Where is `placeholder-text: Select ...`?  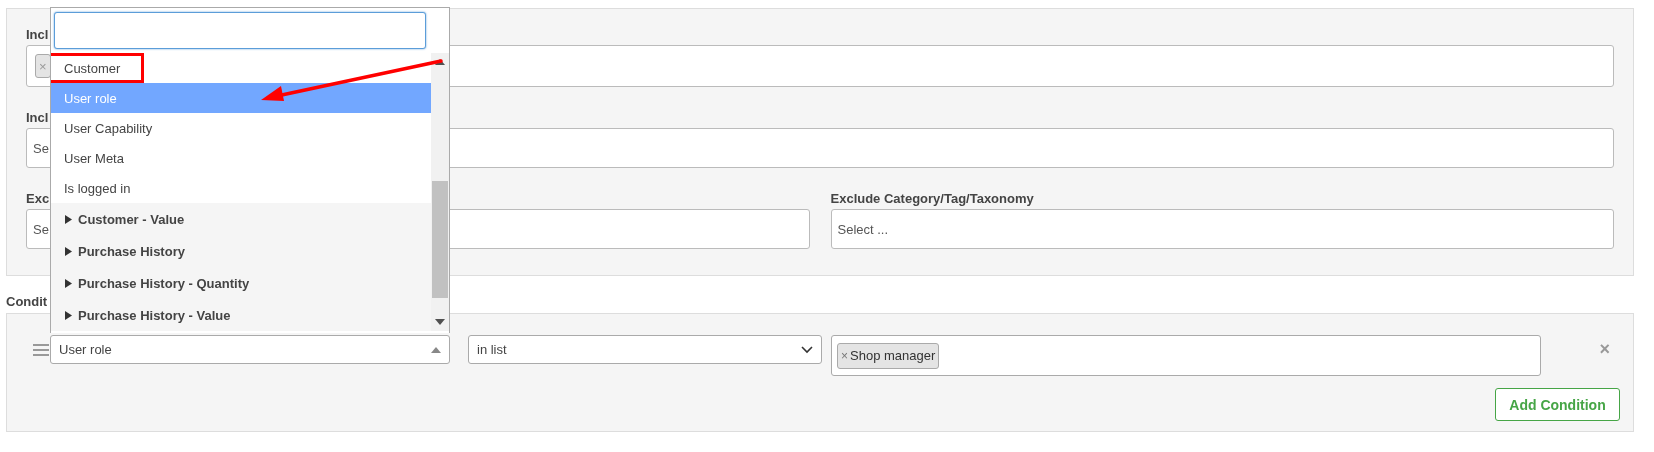
placeholder-text: Select ... is located at coordinates (863, 229).